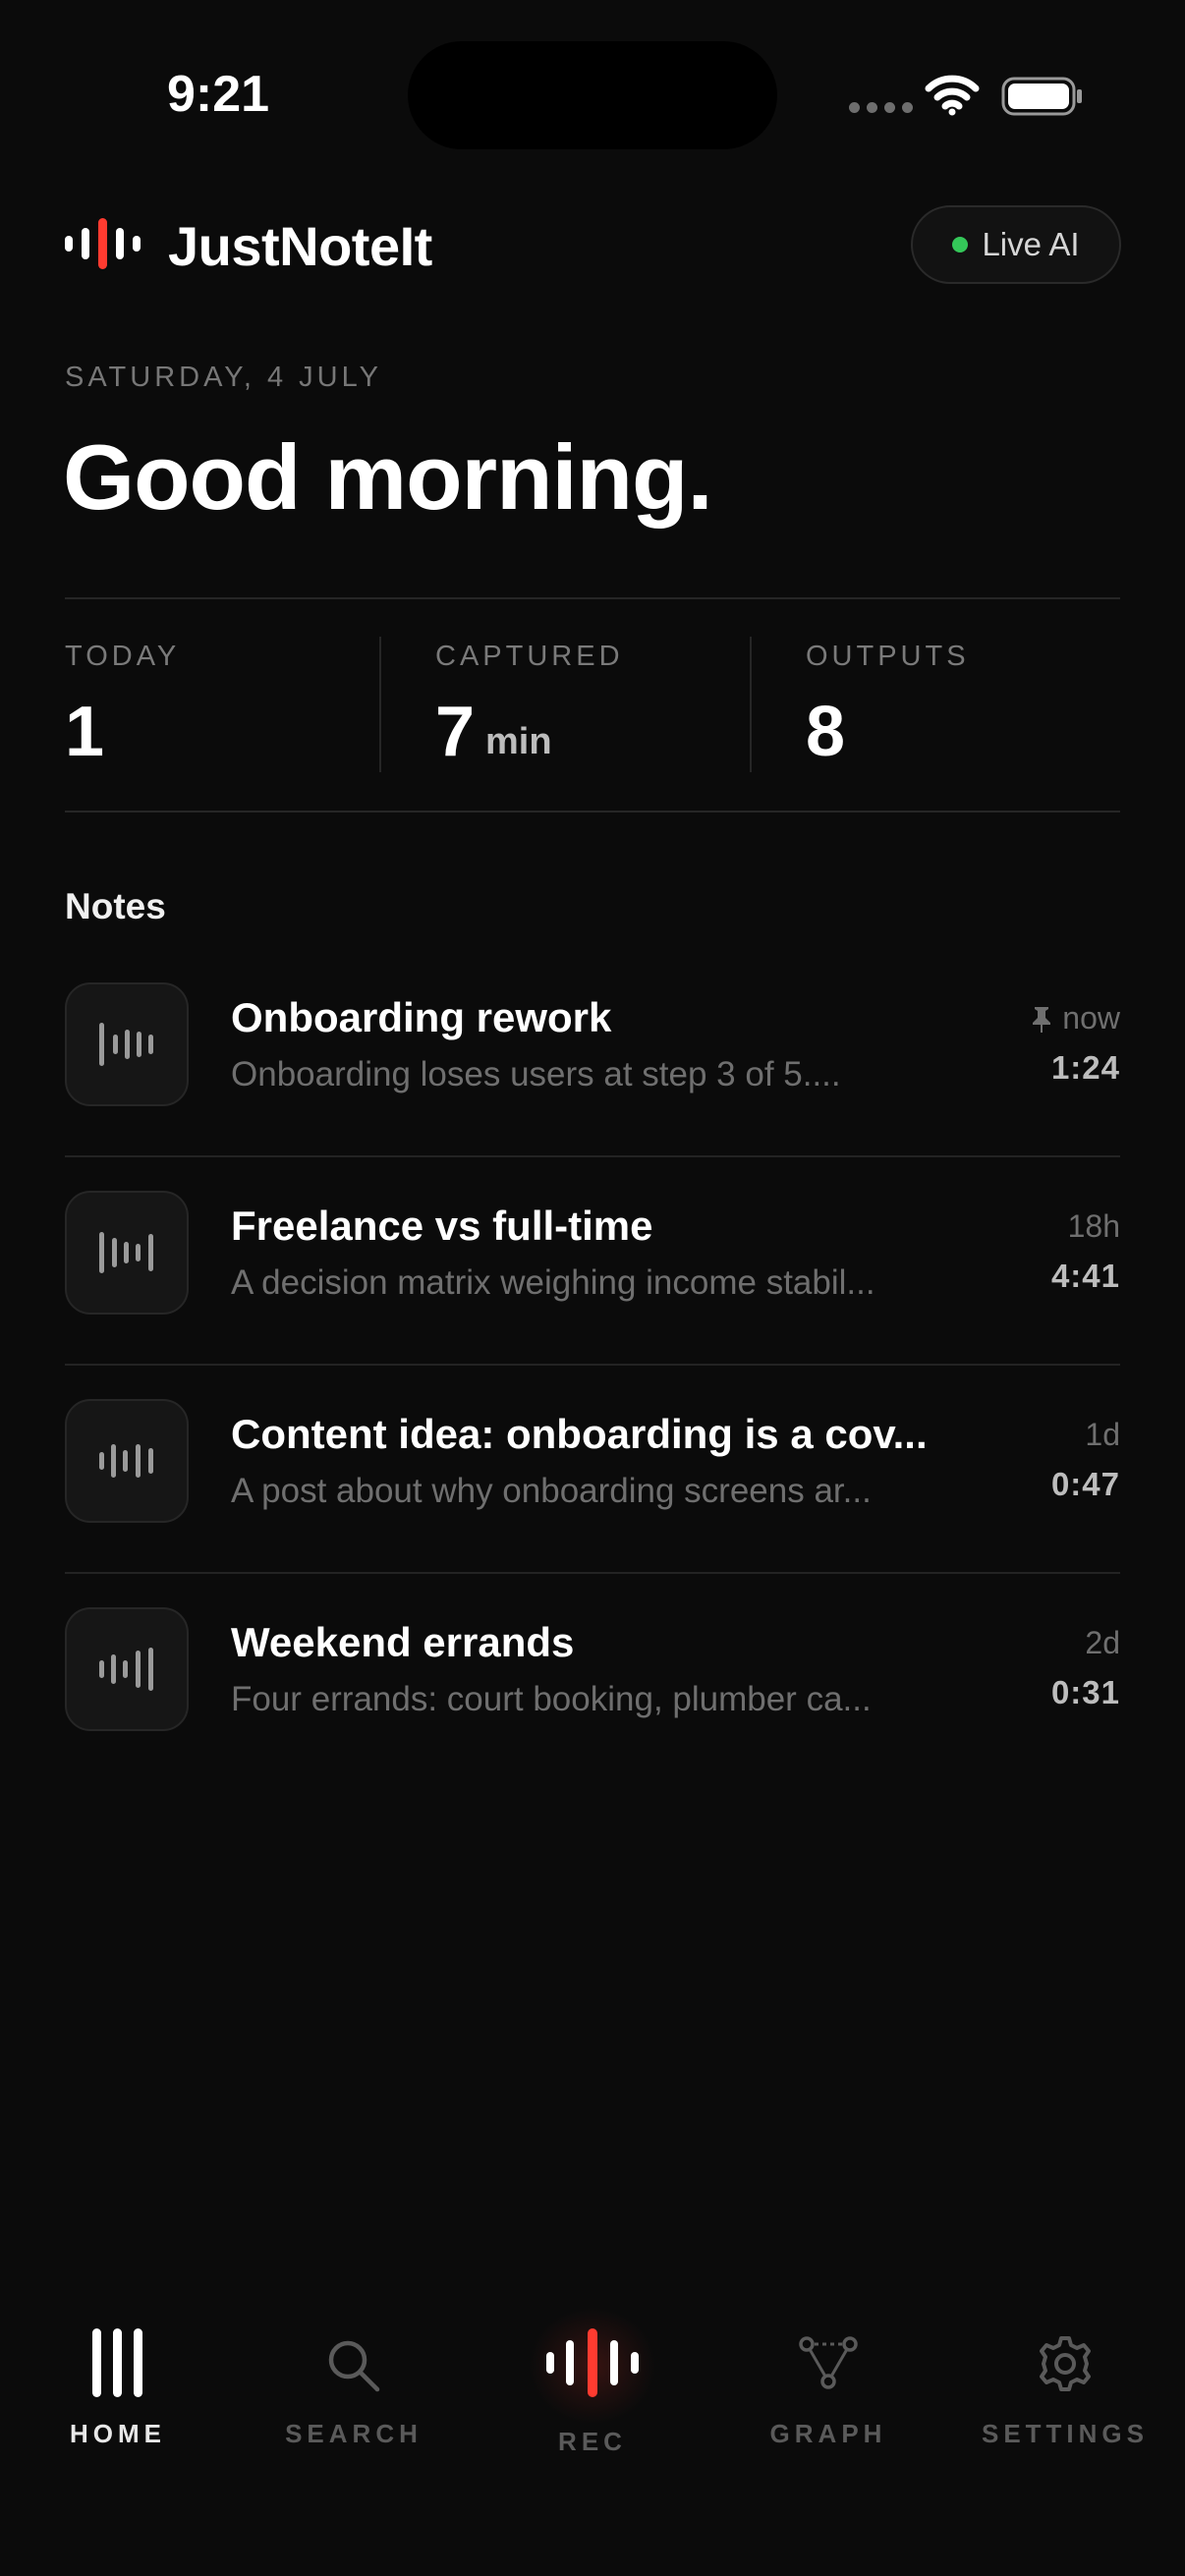  What do you see at coordinates (117, 2362) in the screenshot?
I see `home-bars-icon` at bounding box center [117, 2362].